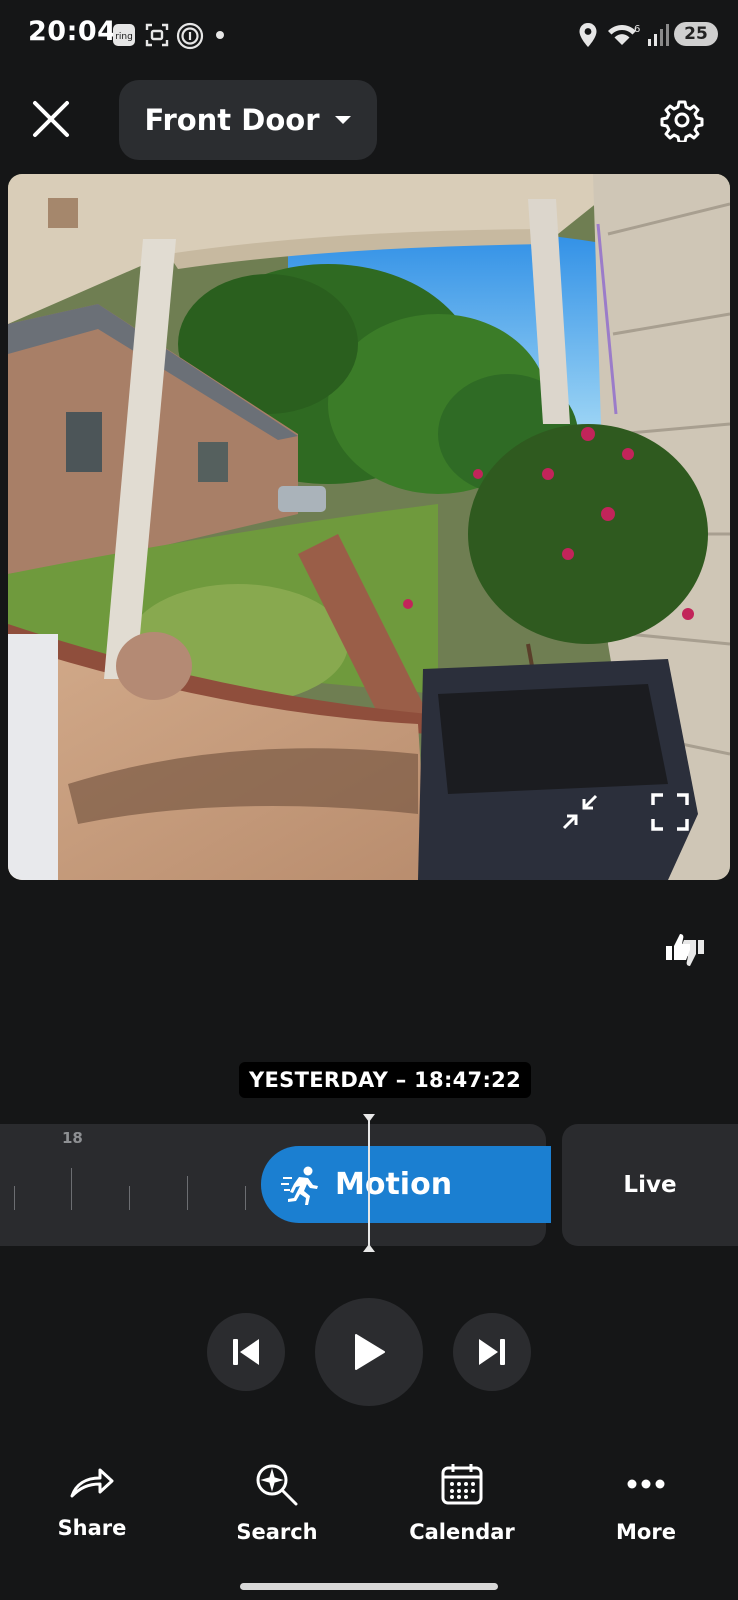 This screenshot has height=1600, width=738. I want to click on battery-indicator: 25, so click(696, 34).